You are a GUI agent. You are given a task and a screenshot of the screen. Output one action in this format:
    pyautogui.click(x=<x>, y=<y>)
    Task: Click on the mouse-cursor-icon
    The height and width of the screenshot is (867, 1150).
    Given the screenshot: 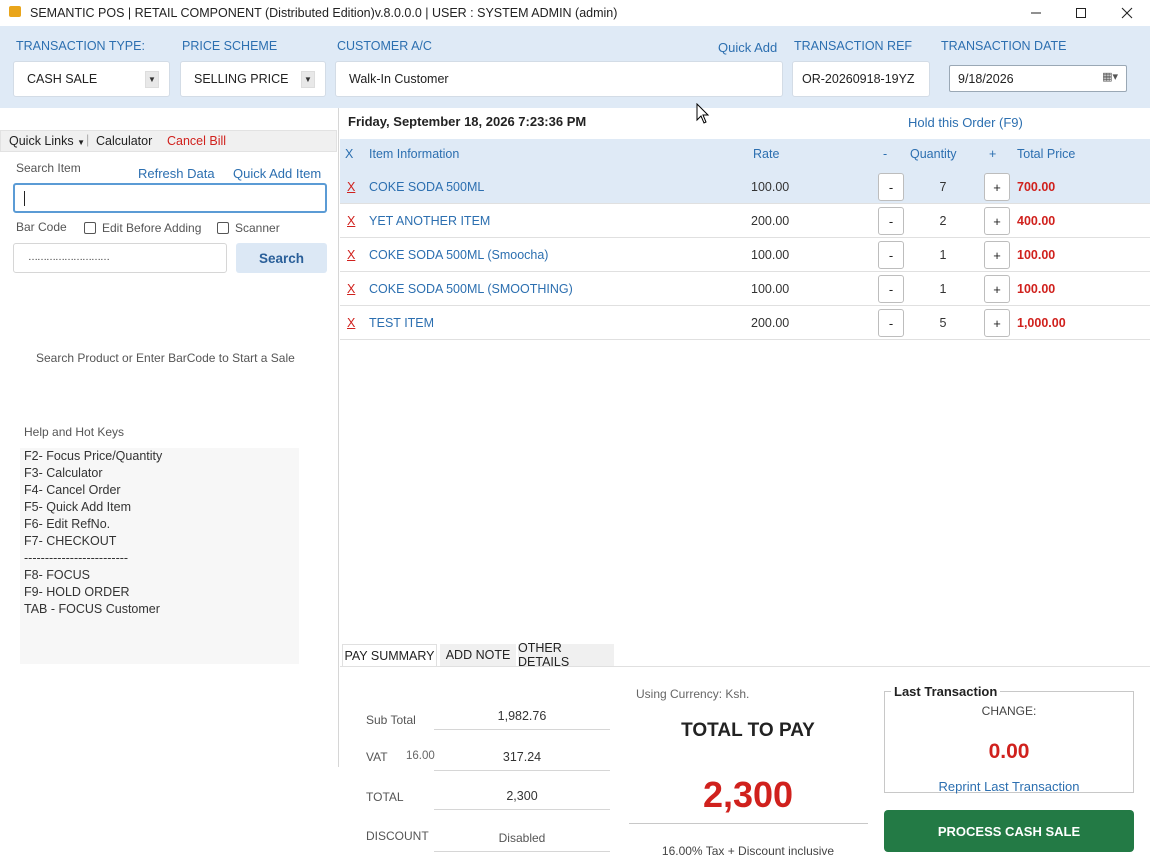 What is the action you would take?
    pyautogui.click(x=703, y=113)
    